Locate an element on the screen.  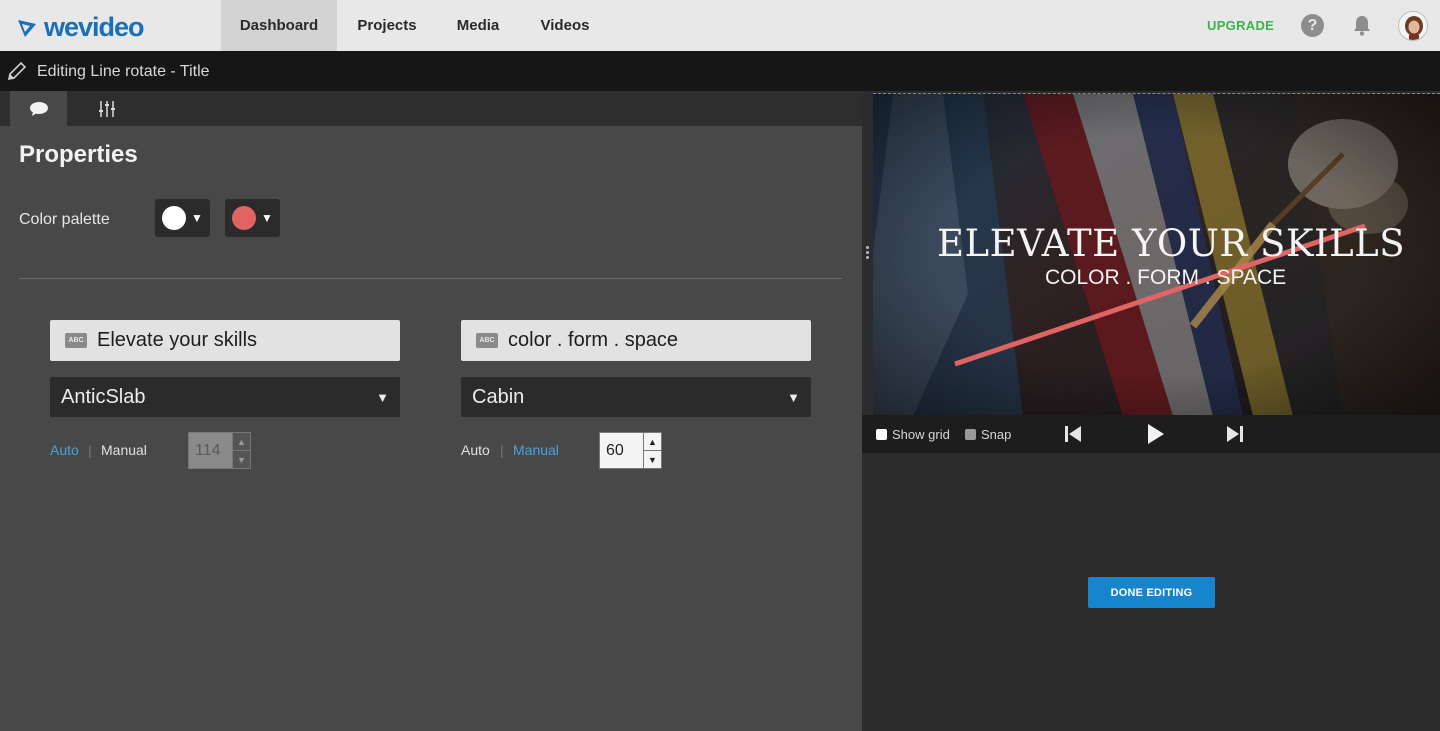
upgrade-link: UPGRADE is located at coordinates (1240, 25).